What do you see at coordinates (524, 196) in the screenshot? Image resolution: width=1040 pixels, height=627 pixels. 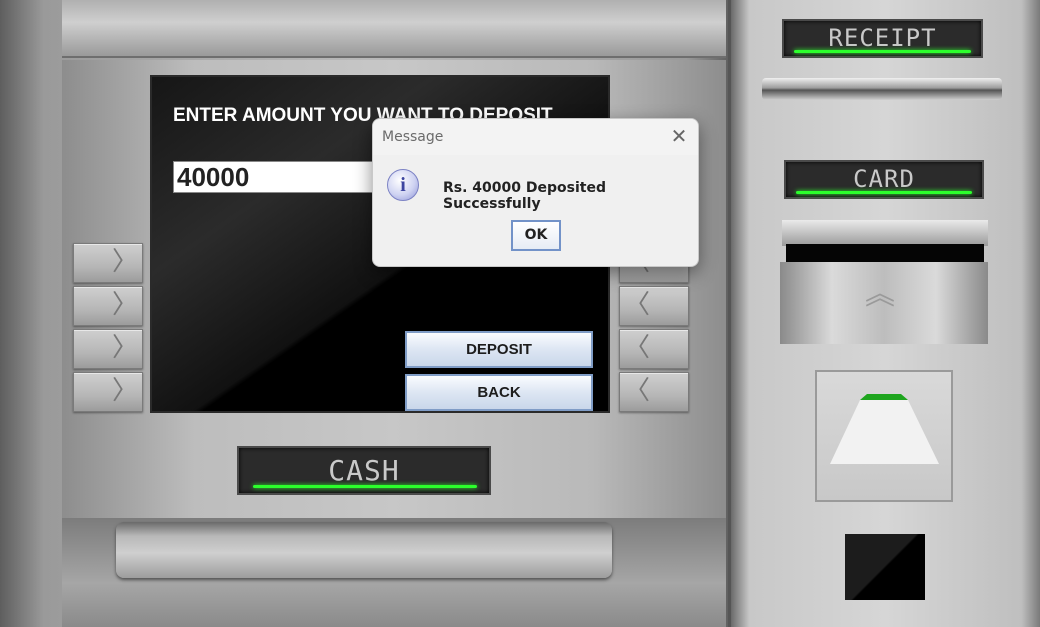 I see `dialog-message: Rs. 40000 Deposited Successfully` at bounding box center [524, 196].